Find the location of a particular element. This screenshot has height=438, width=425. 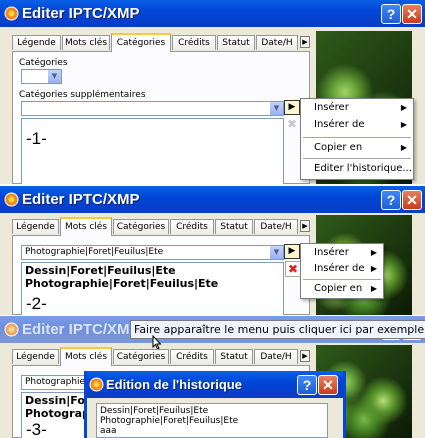

dialog-title-bar: Edition de l'historique ? ✕ is located at coordinates (215, 384).